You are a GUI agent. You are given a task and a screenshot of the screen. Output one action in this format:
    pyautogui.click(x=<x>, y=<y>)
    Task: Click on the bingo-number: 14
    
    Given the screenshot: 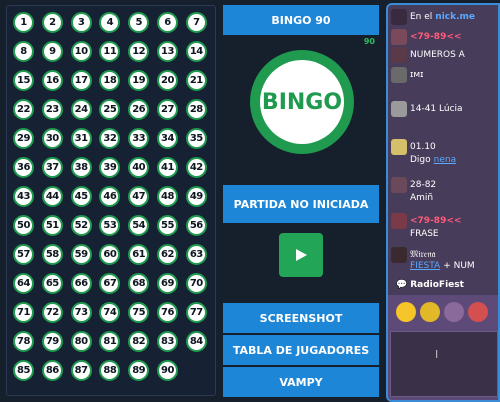 What is the action you would take?
    pyautogui.click(x=196, y=51)
    